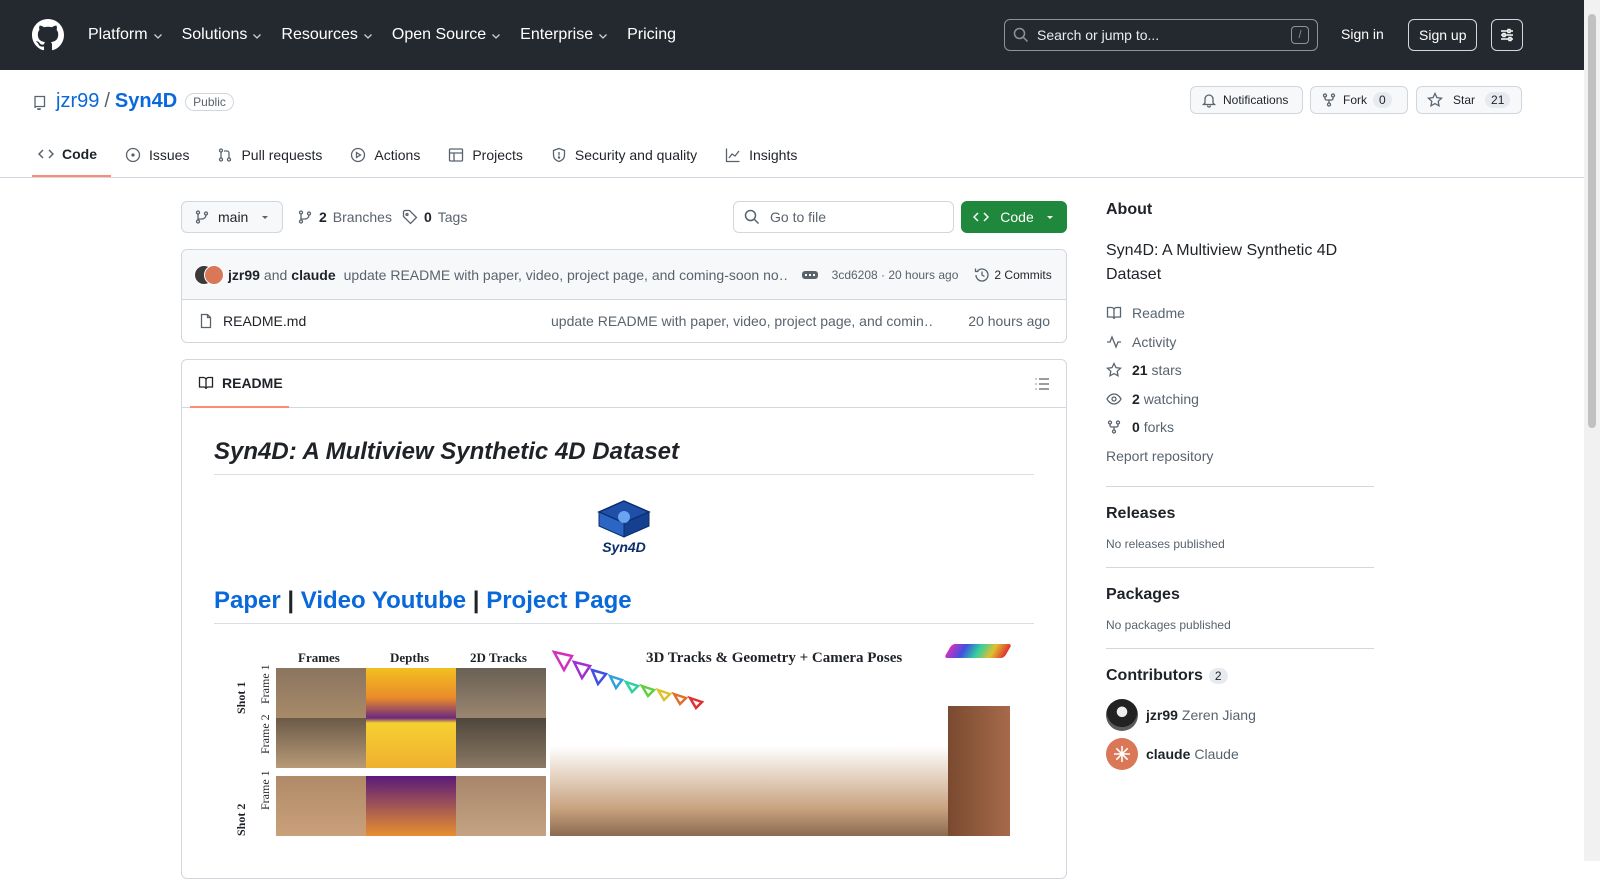 The height and width of the screenshot is (879, 1600). What do you see at coordinates (1592, 221) in the screenshot?
I see `scrollbar-thumb` at bounding box center [1592, 221].